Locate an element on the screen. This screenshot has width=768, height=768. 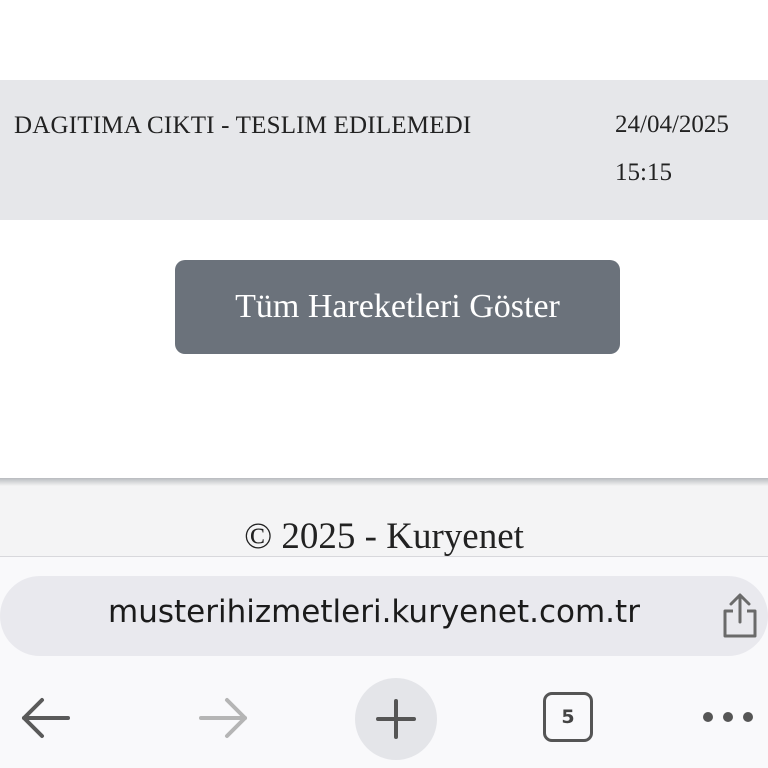
status-date: 24/04/2025 is located at coordinates (672, 124).